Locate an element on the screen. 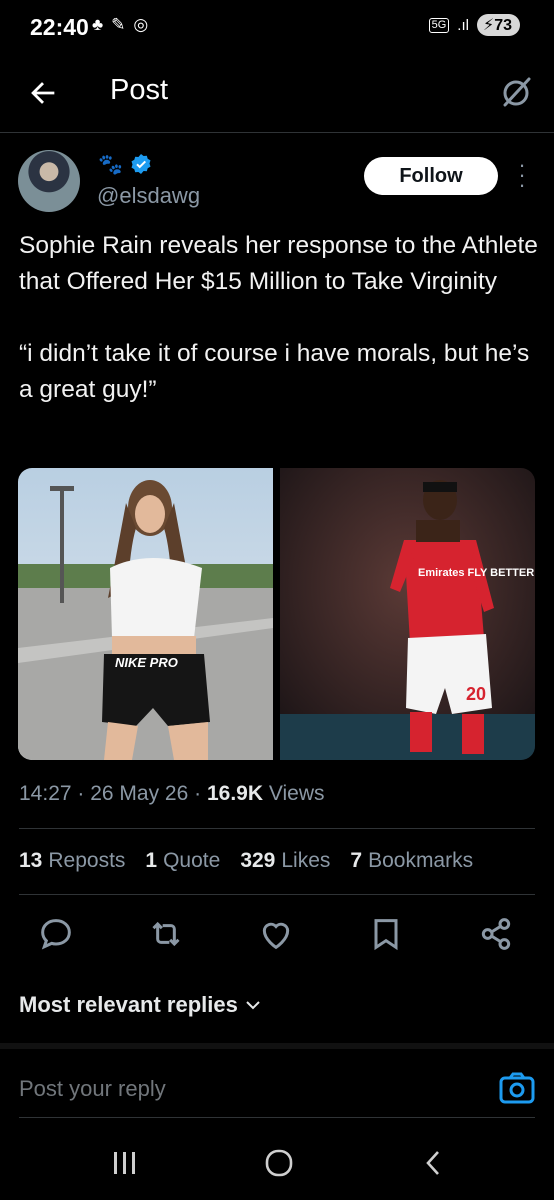 This screenshot has height=1200, width=554. views-count: 16.9K is located at coordinates (235, 793).